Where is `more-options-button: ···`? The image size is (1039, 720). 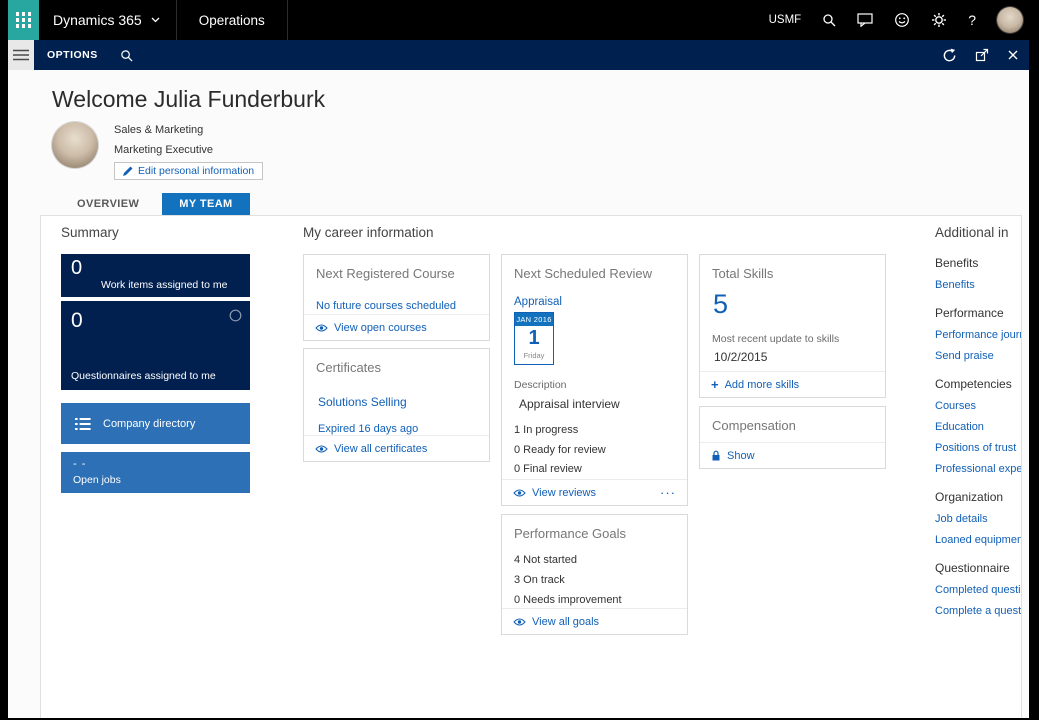
more-options-button: ··· is located at coordinates (668, 492).